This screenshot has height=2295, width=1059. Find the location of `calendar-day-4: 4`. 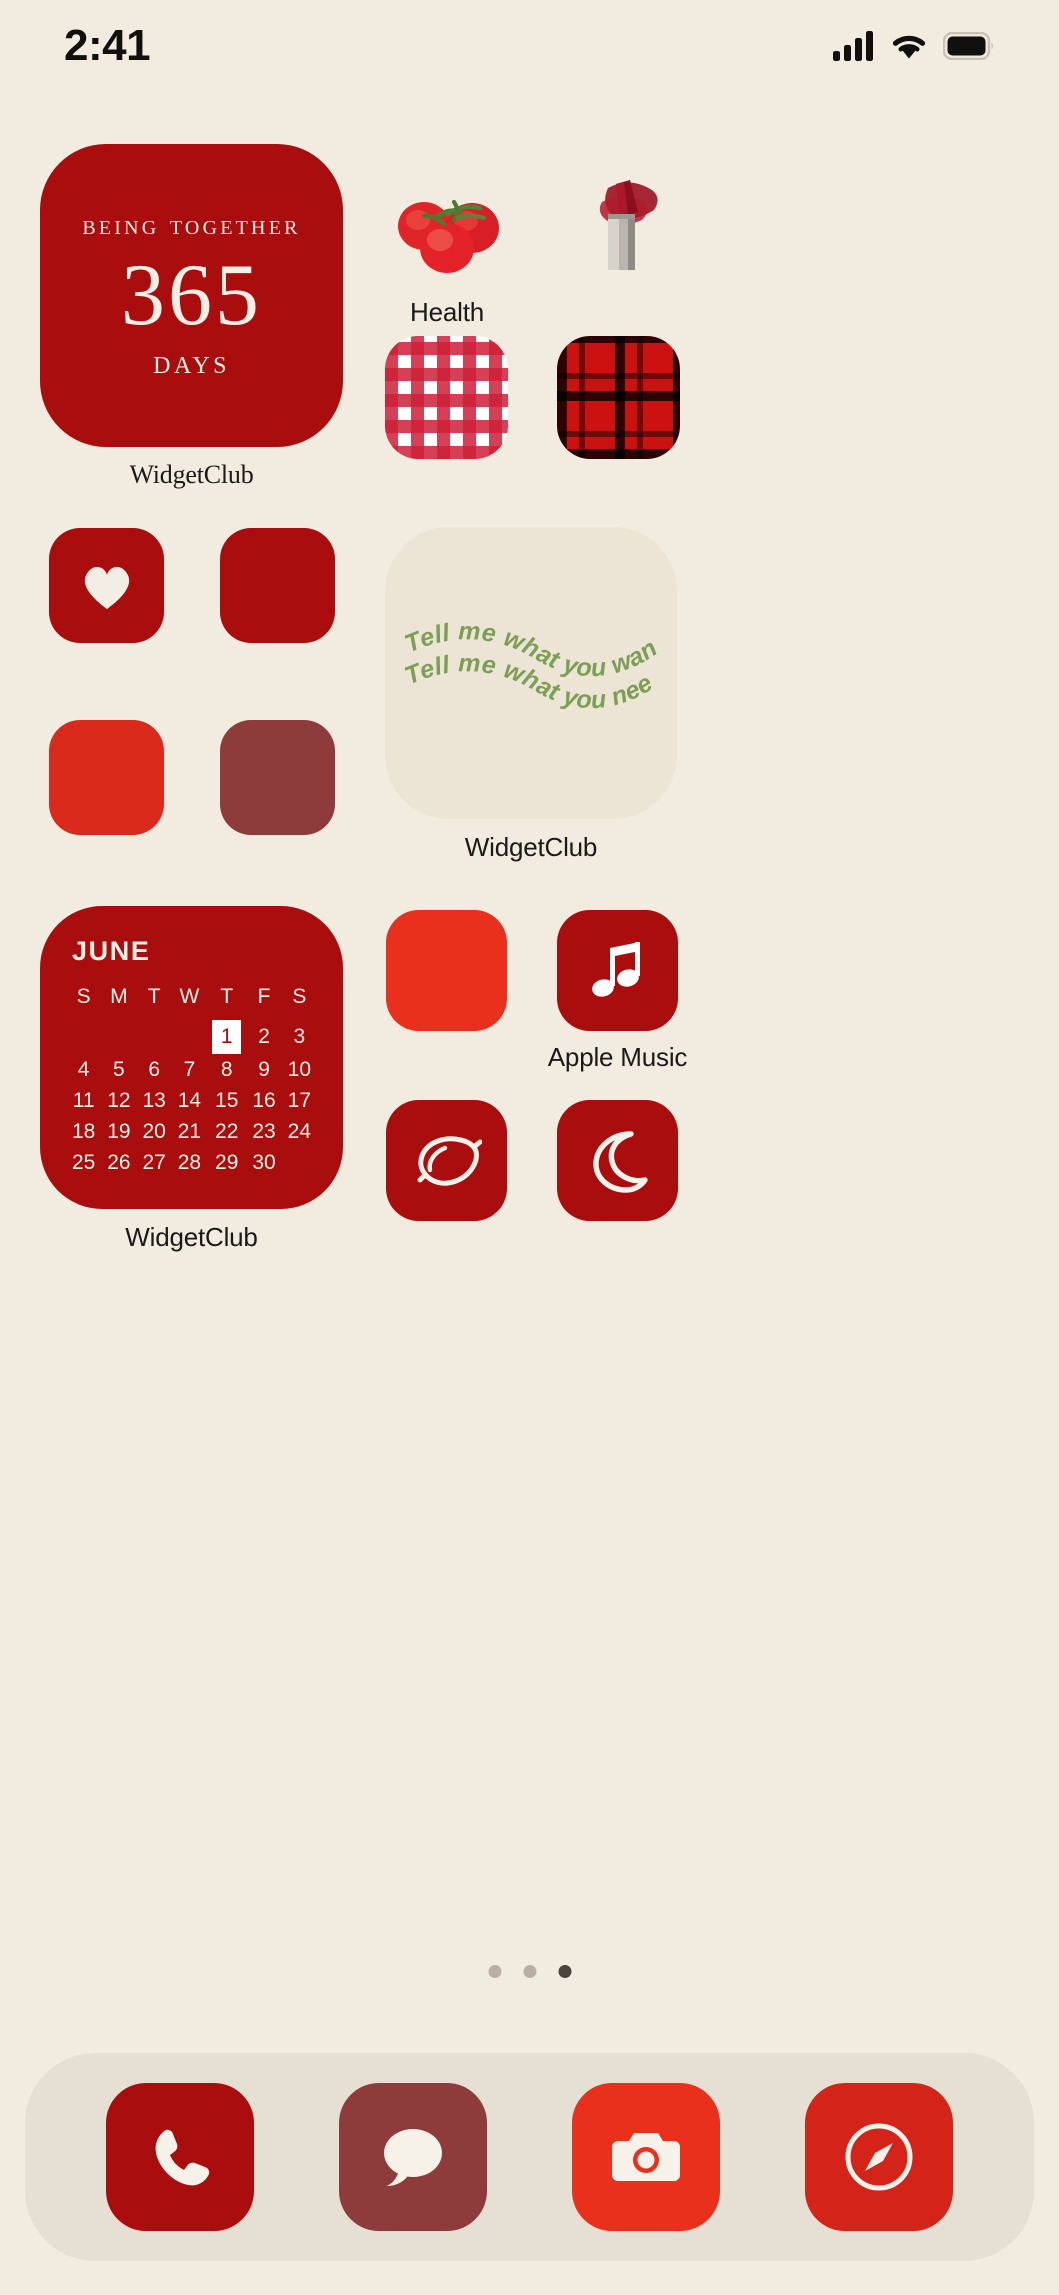

calendar-day-4: 4 is located at coordinates (83, 1069).